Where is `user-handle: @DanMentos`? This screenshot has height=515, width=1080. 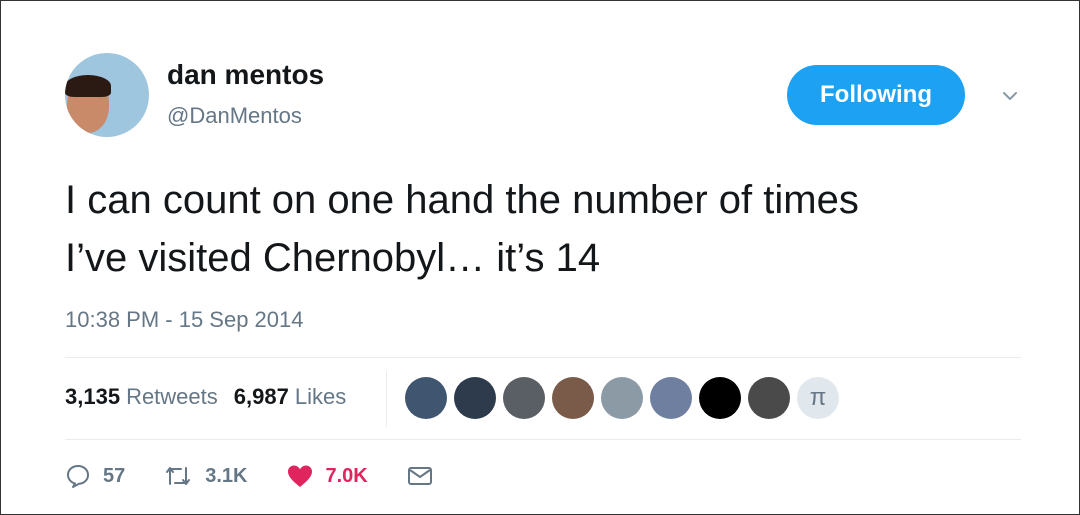
user-handle: @DanMentos is located at coordinates (234, 116).